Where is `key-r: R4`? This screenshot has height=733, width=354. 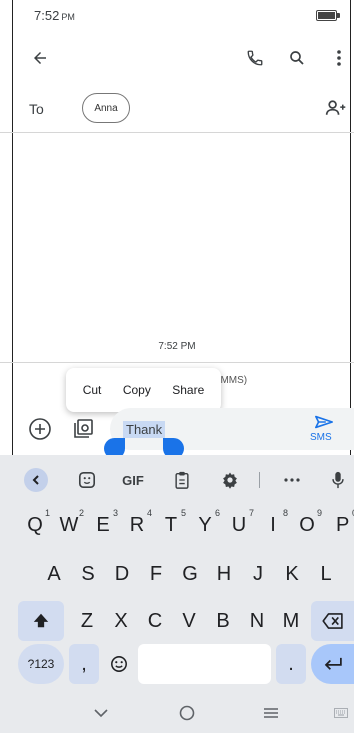 key-r: R4 is located at coordinates (137, 525).